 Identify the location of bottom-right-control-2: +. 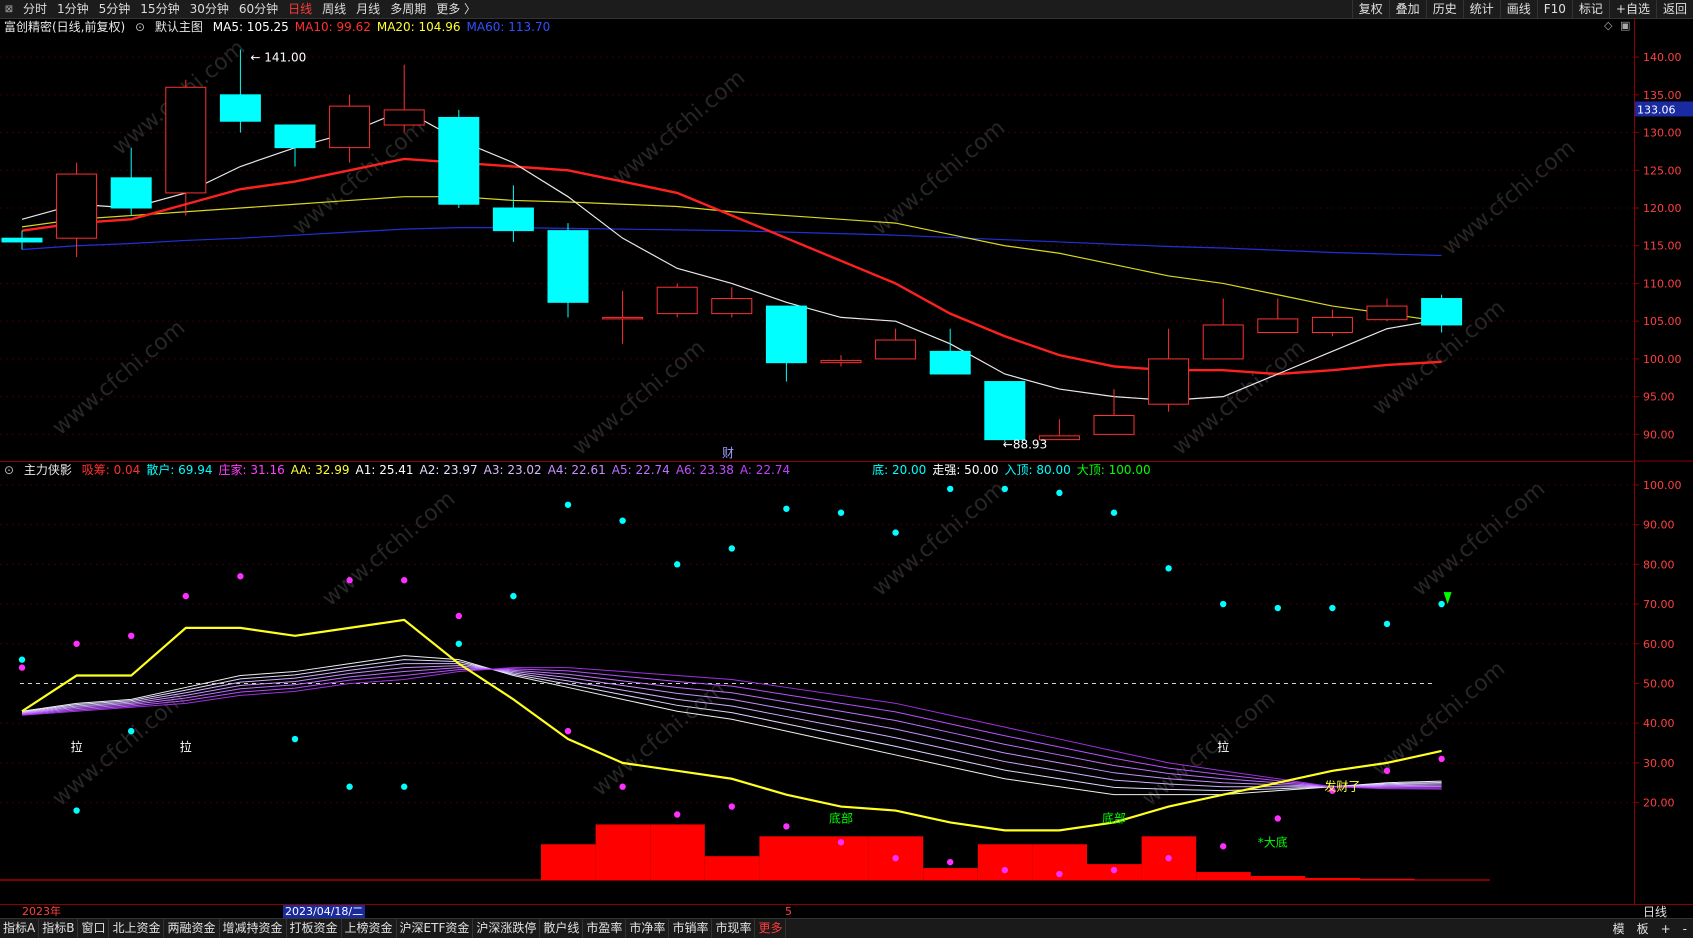
(1666, 929).